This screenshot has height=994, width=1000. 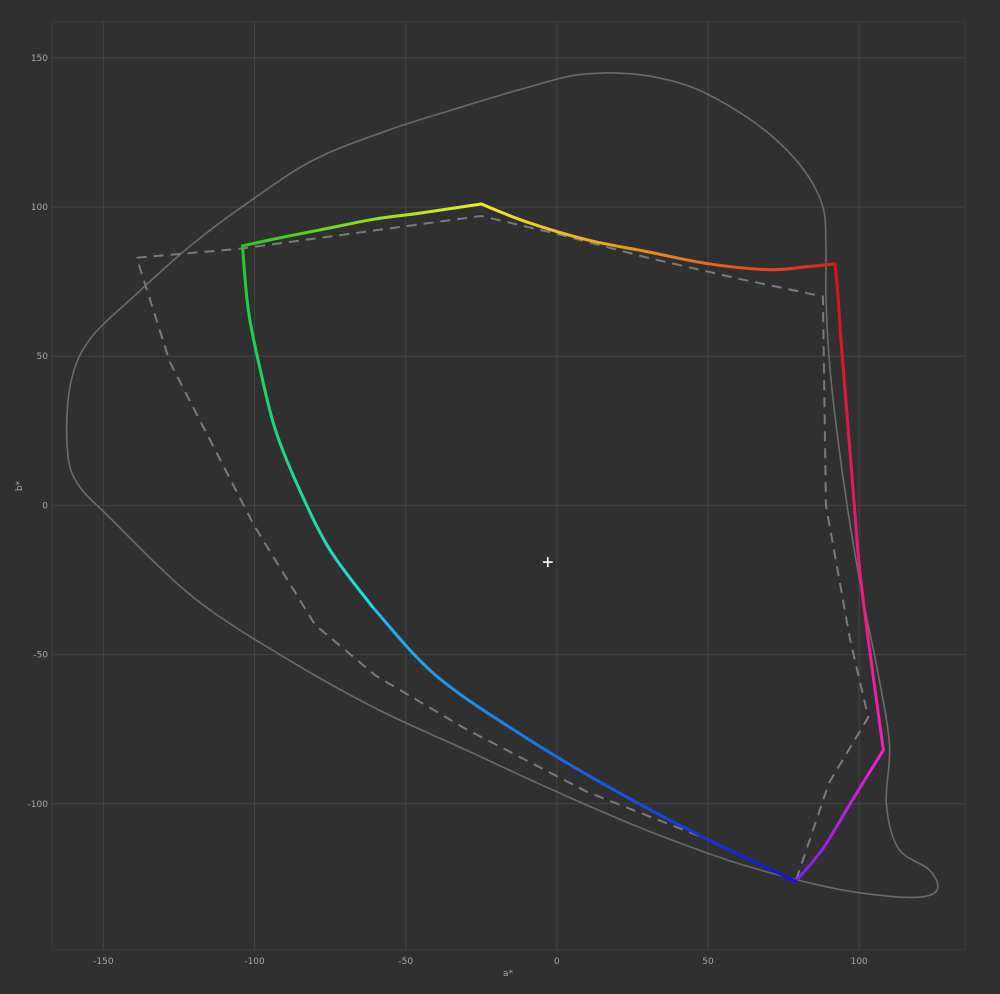 I want to click on x-tick-label: 100, so click(x=859, y=962).